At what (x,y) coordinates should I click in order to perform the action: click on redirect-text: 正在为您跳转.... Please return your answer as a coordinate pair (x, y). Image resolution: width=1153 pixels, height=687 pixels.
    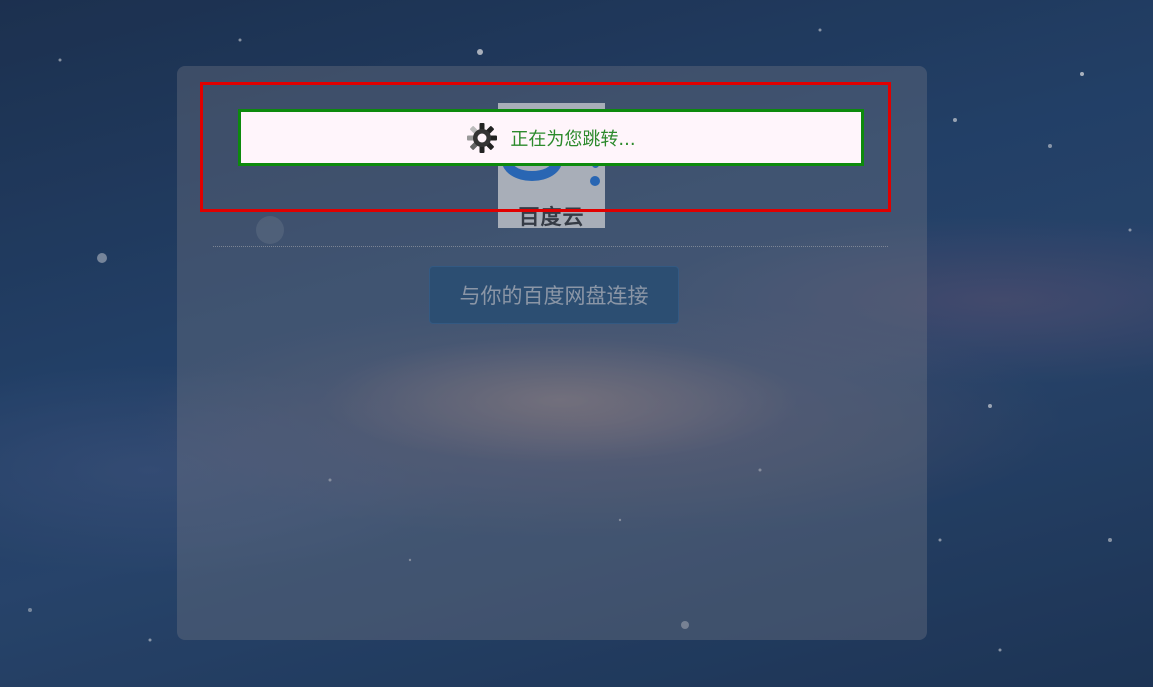
    Looking at the image, I should click on (573, 139).